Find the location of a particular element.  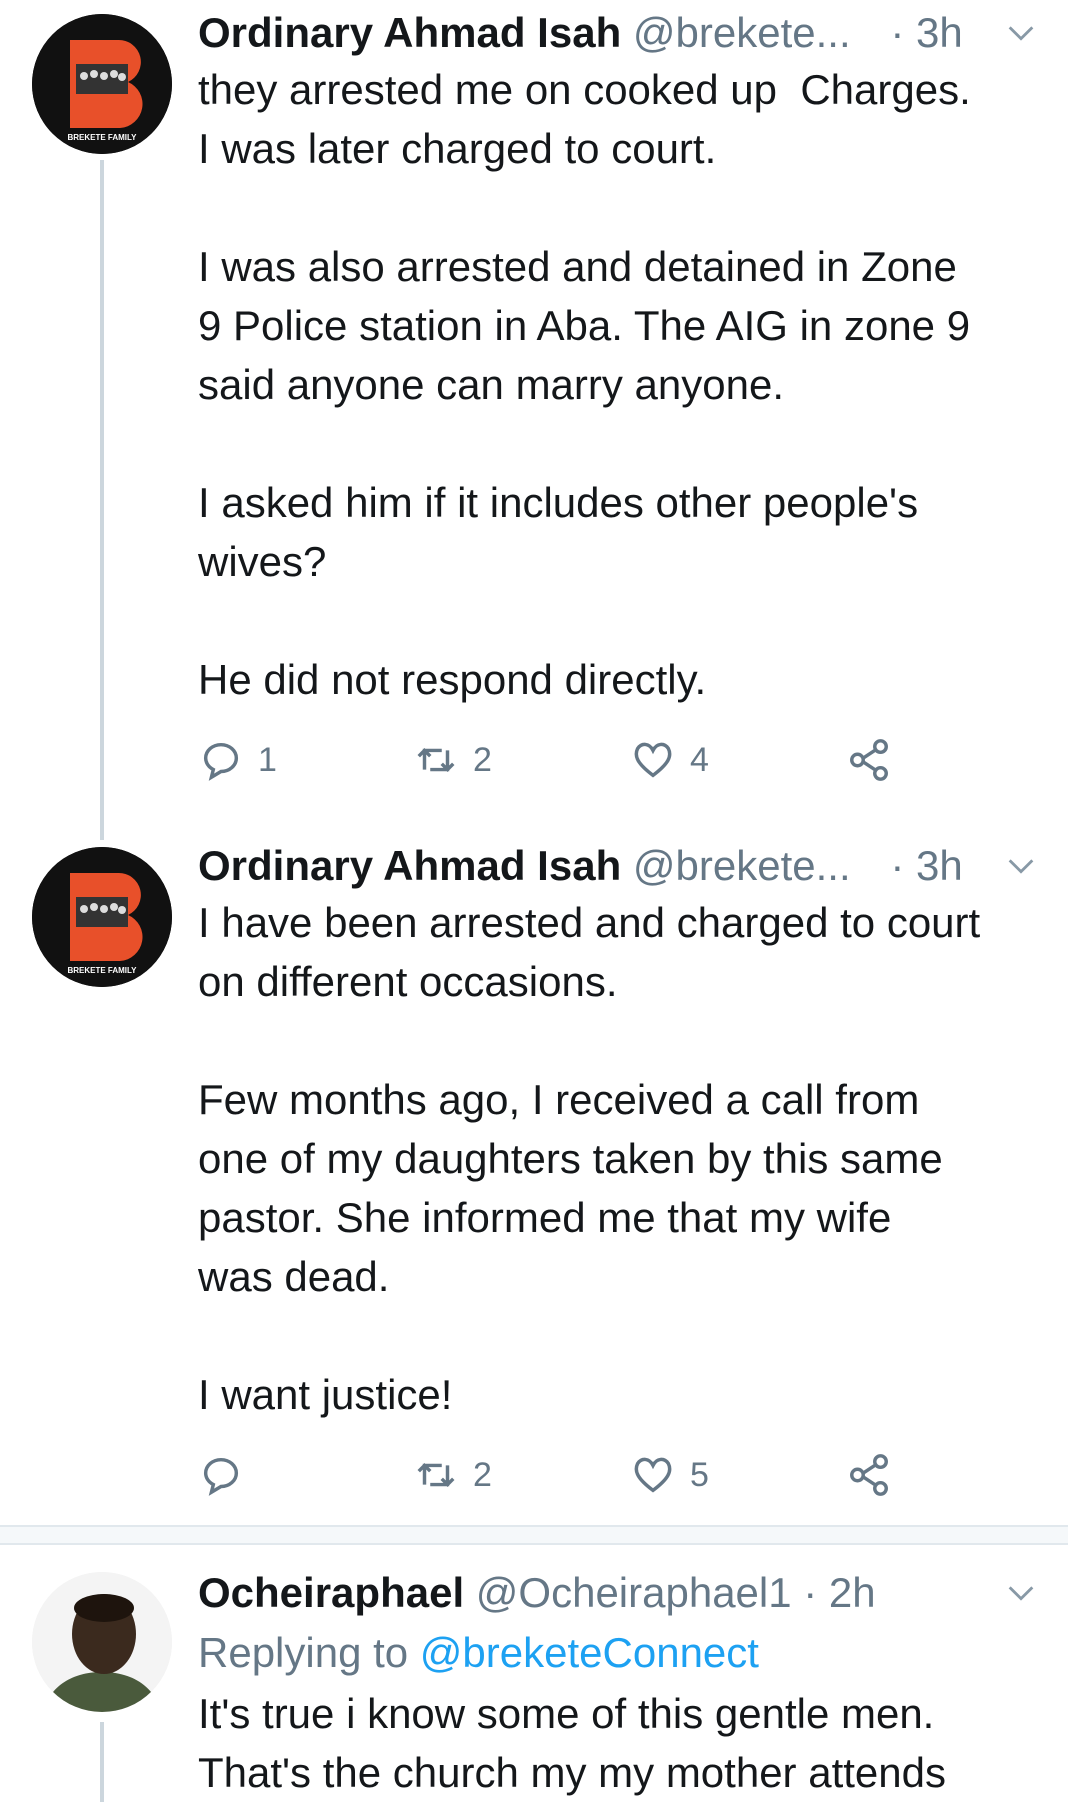

replying-to: Replying to @breketeConnect is located at coordinates (478, 1653).